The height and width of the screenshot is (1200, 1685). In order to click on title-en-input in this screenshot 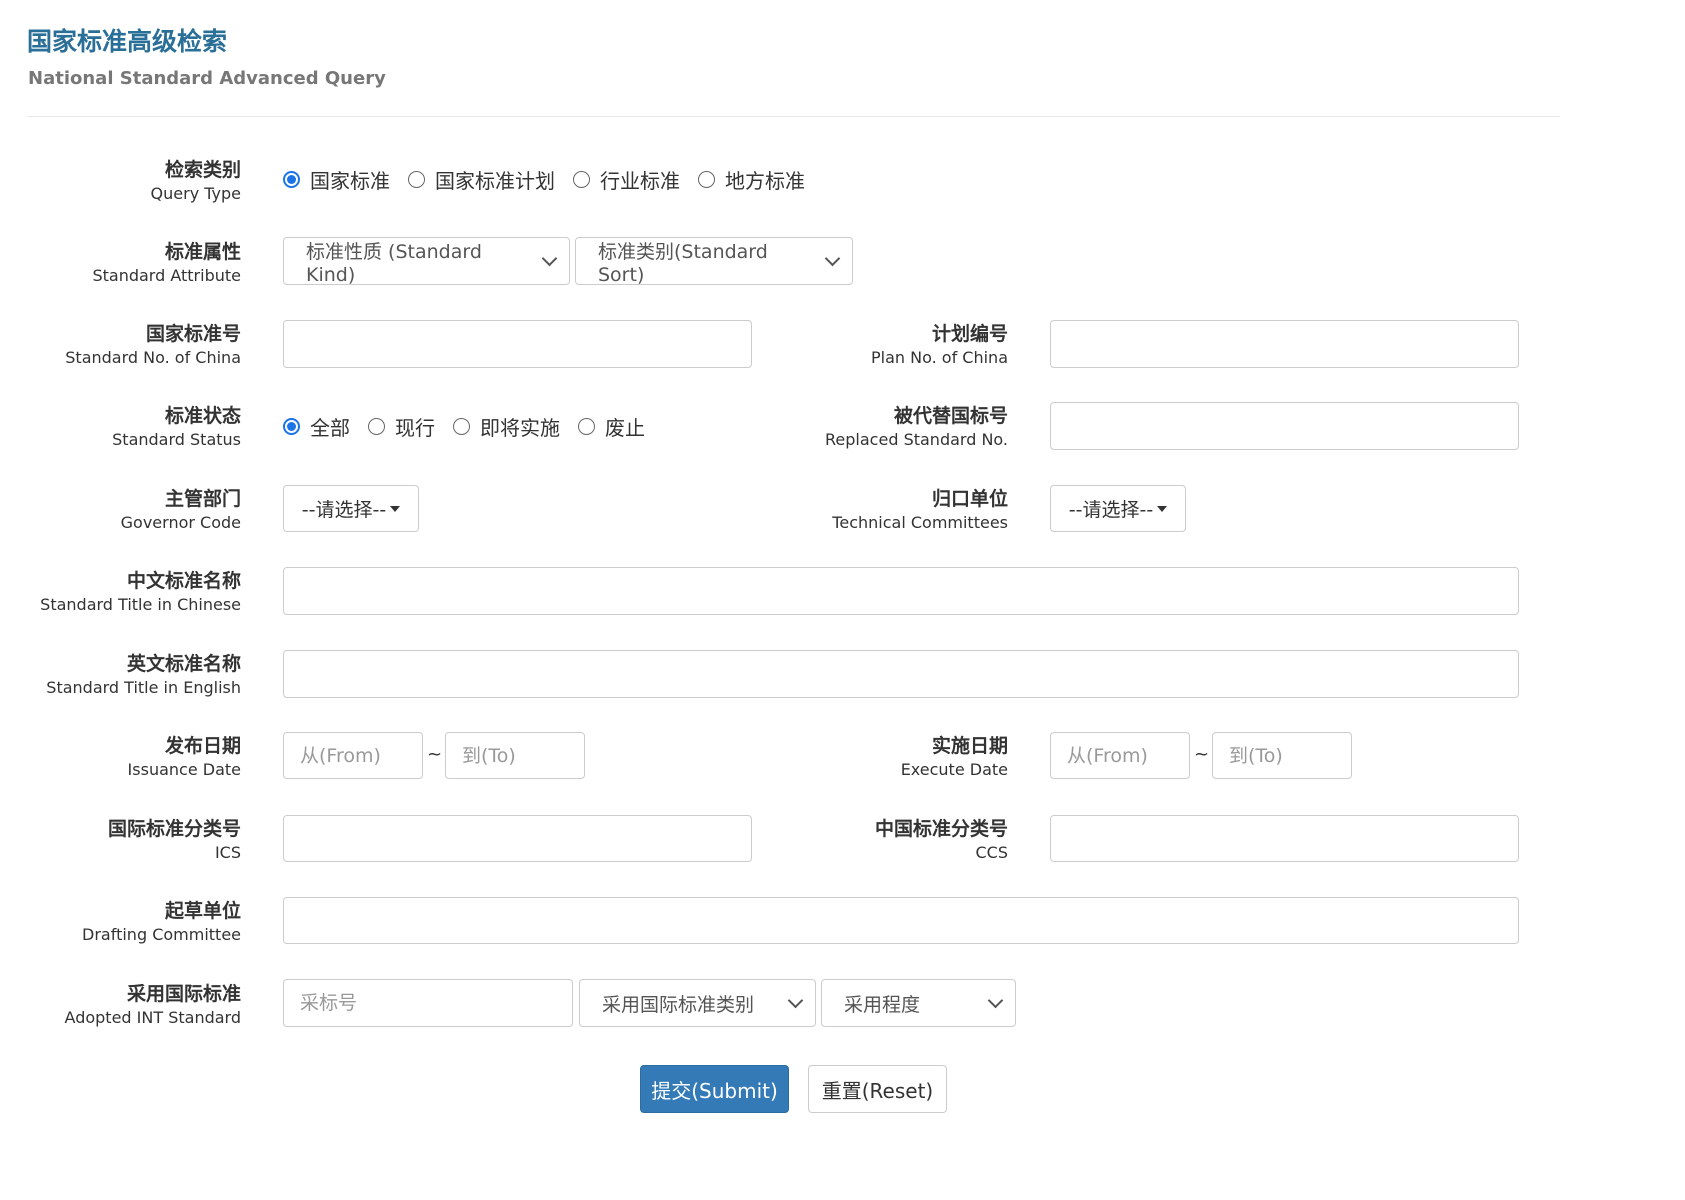, I will do `click(901, 674)`.